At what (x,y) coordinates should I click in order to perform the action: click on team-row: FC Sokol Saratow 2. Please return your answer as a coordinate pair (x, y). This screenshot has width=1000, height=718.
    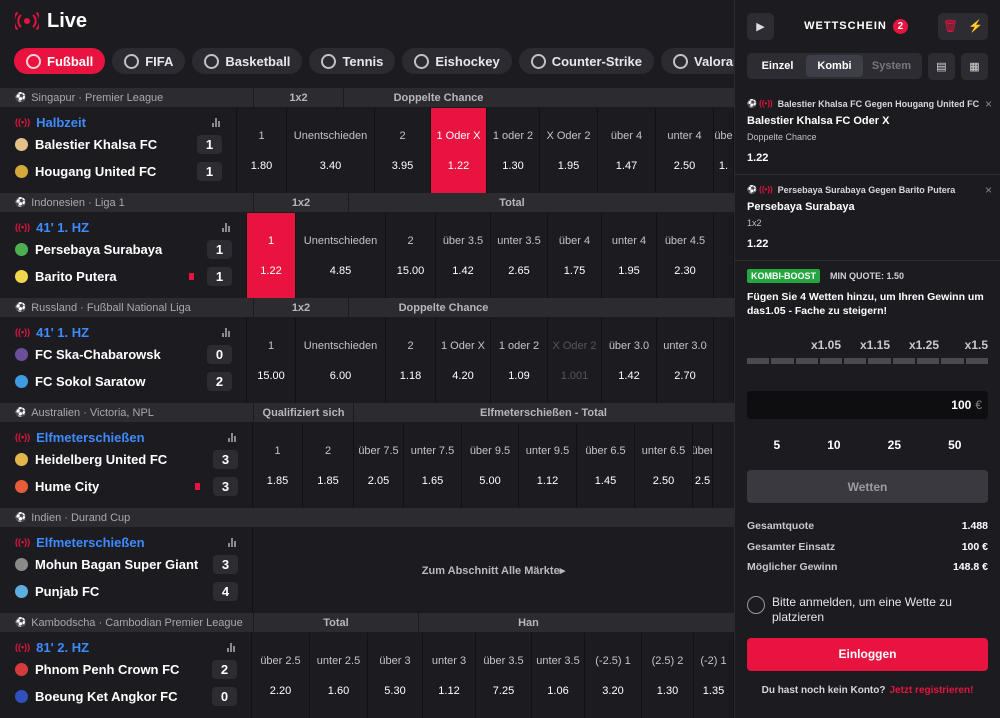
    Looking at the image, I should click on (123, 381).